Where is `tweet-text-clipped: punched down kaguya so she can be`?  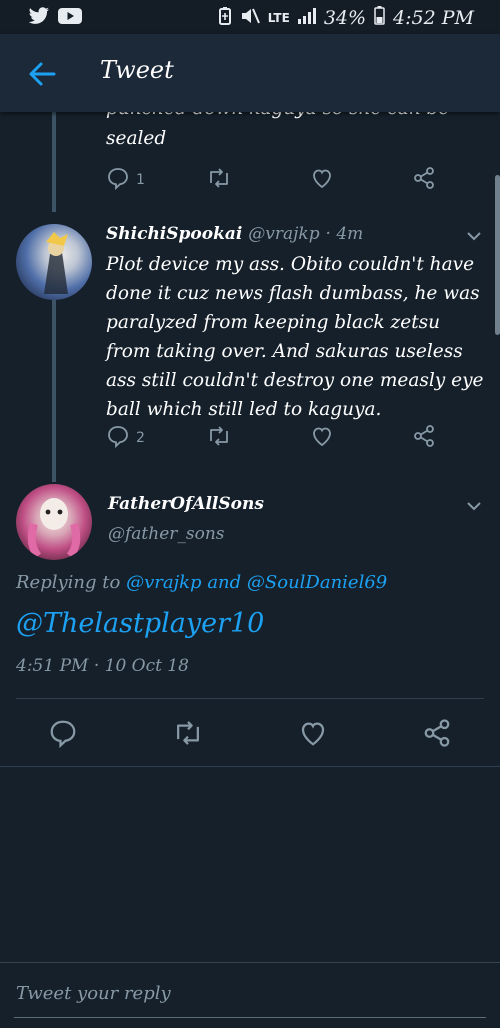
tweet-text-clipped: punched down kaguya so she can be is located at coordinates (296, 117).